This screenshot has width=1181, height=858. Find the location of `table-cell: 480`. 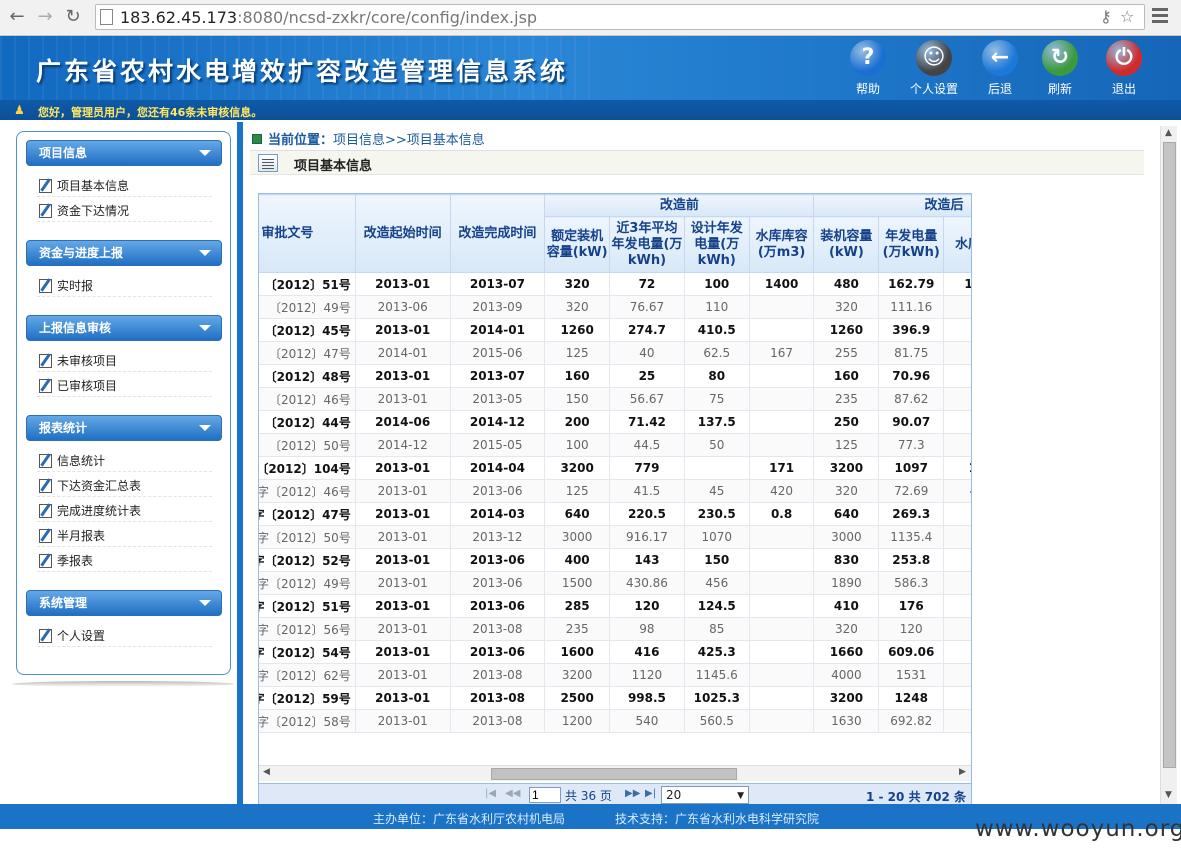

table-cell: 480 is located at coordinates (846, 284).